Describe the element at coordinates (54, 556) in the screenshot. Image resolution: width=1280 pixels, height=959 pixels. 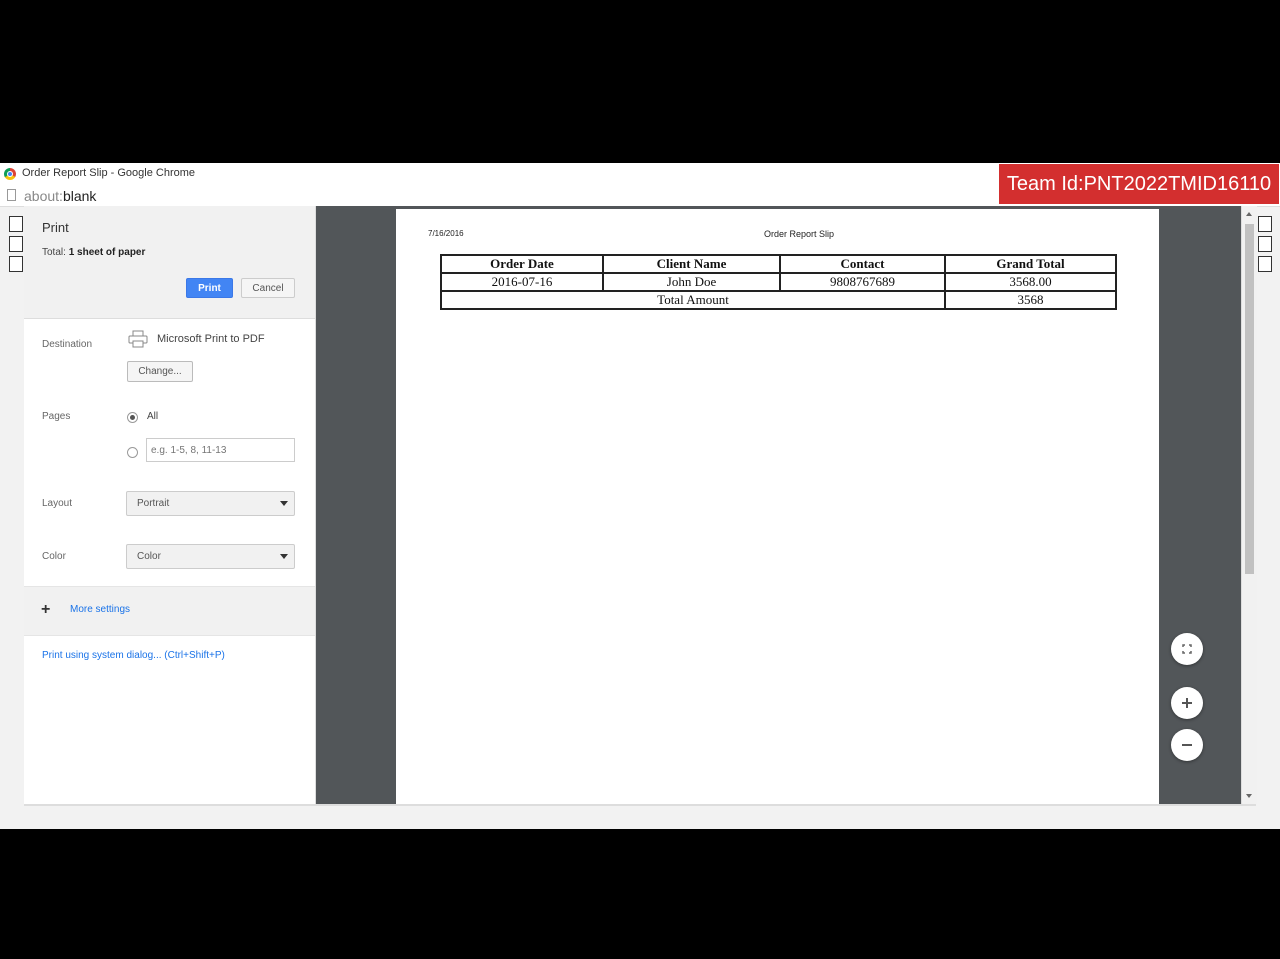
I see `color-label: Color` at that location.